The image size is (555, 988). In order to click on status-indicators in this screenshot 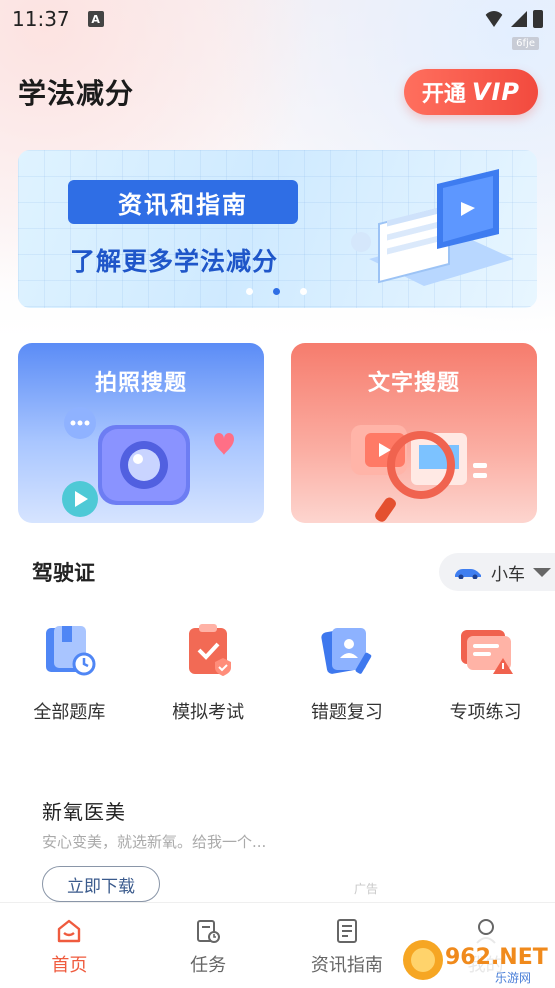, I will do `click(513, 19)`.